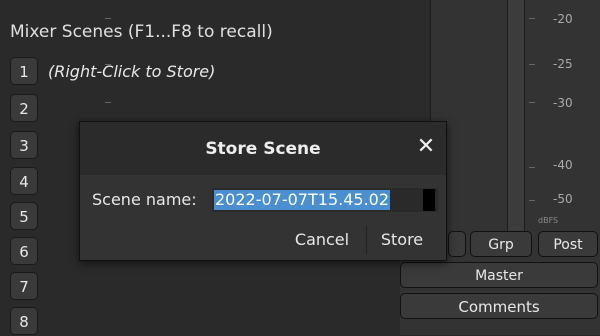  I want to click on db-label: -25, so click(563, 64).